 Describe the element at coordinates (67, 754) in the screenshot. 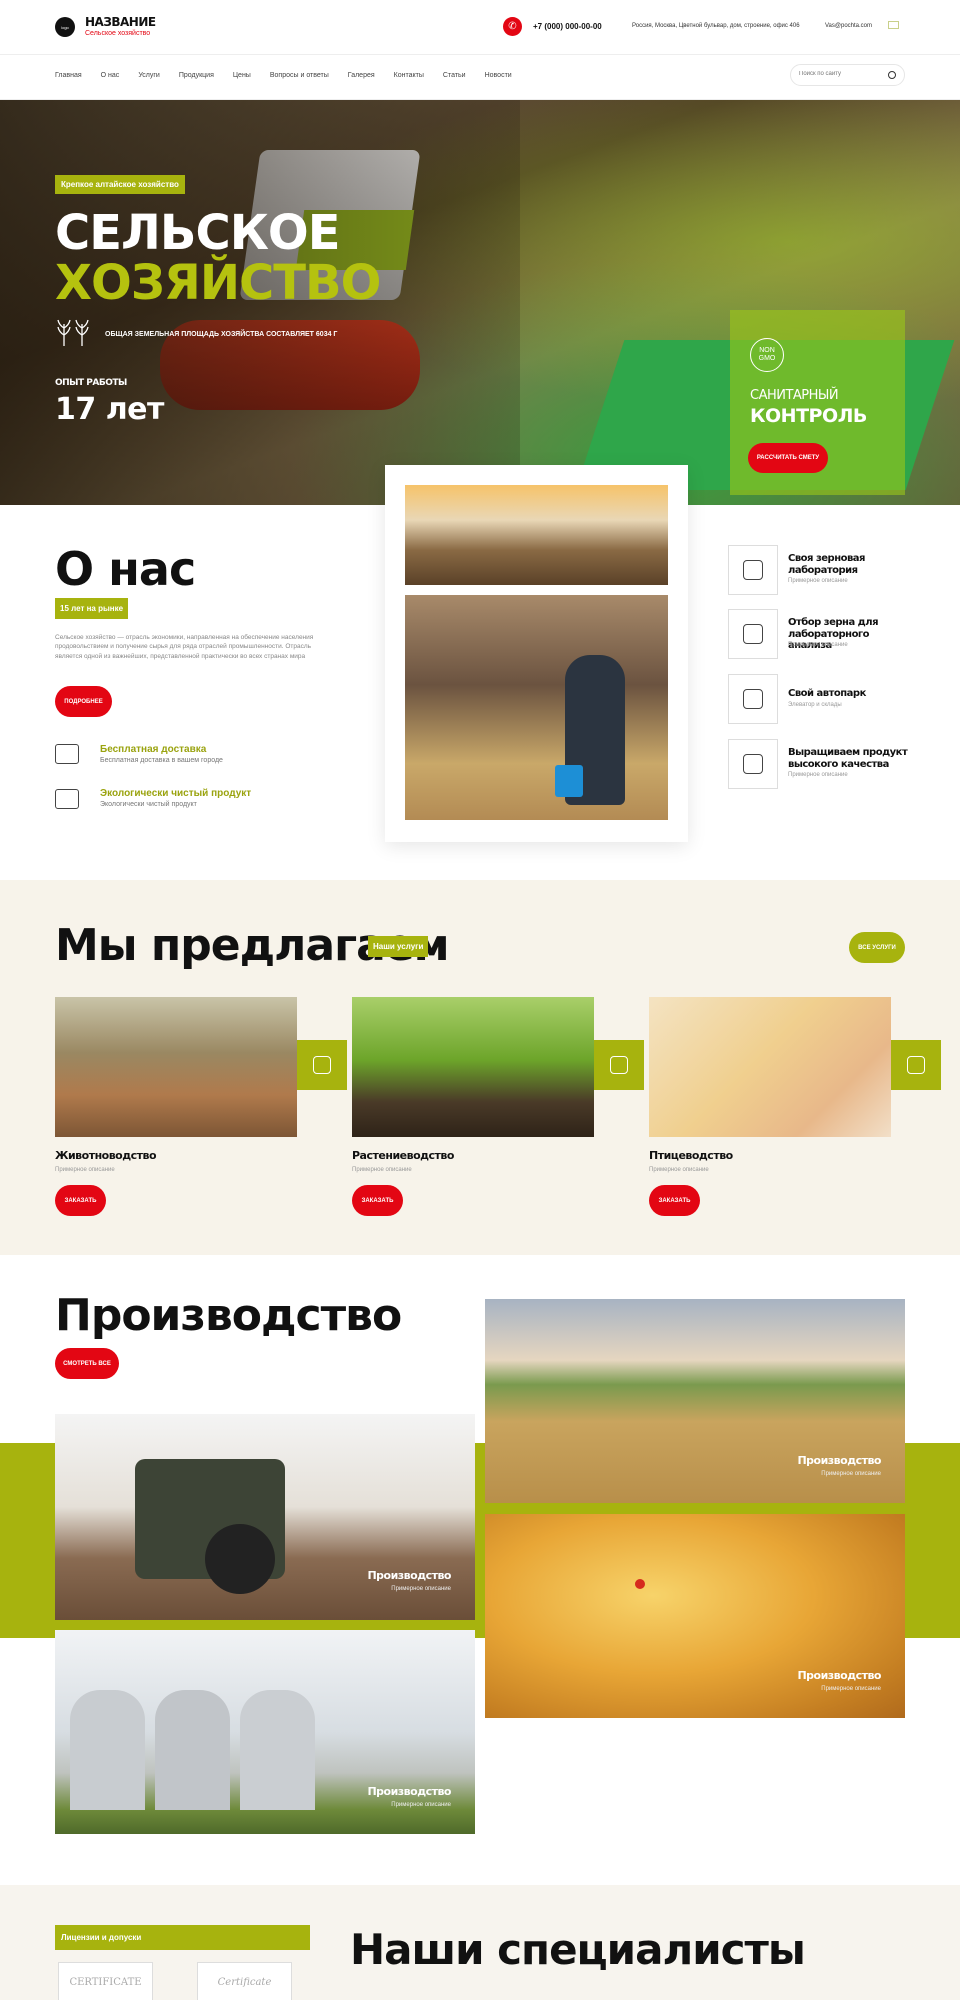

I see `delivery-truck-icon` at that location.